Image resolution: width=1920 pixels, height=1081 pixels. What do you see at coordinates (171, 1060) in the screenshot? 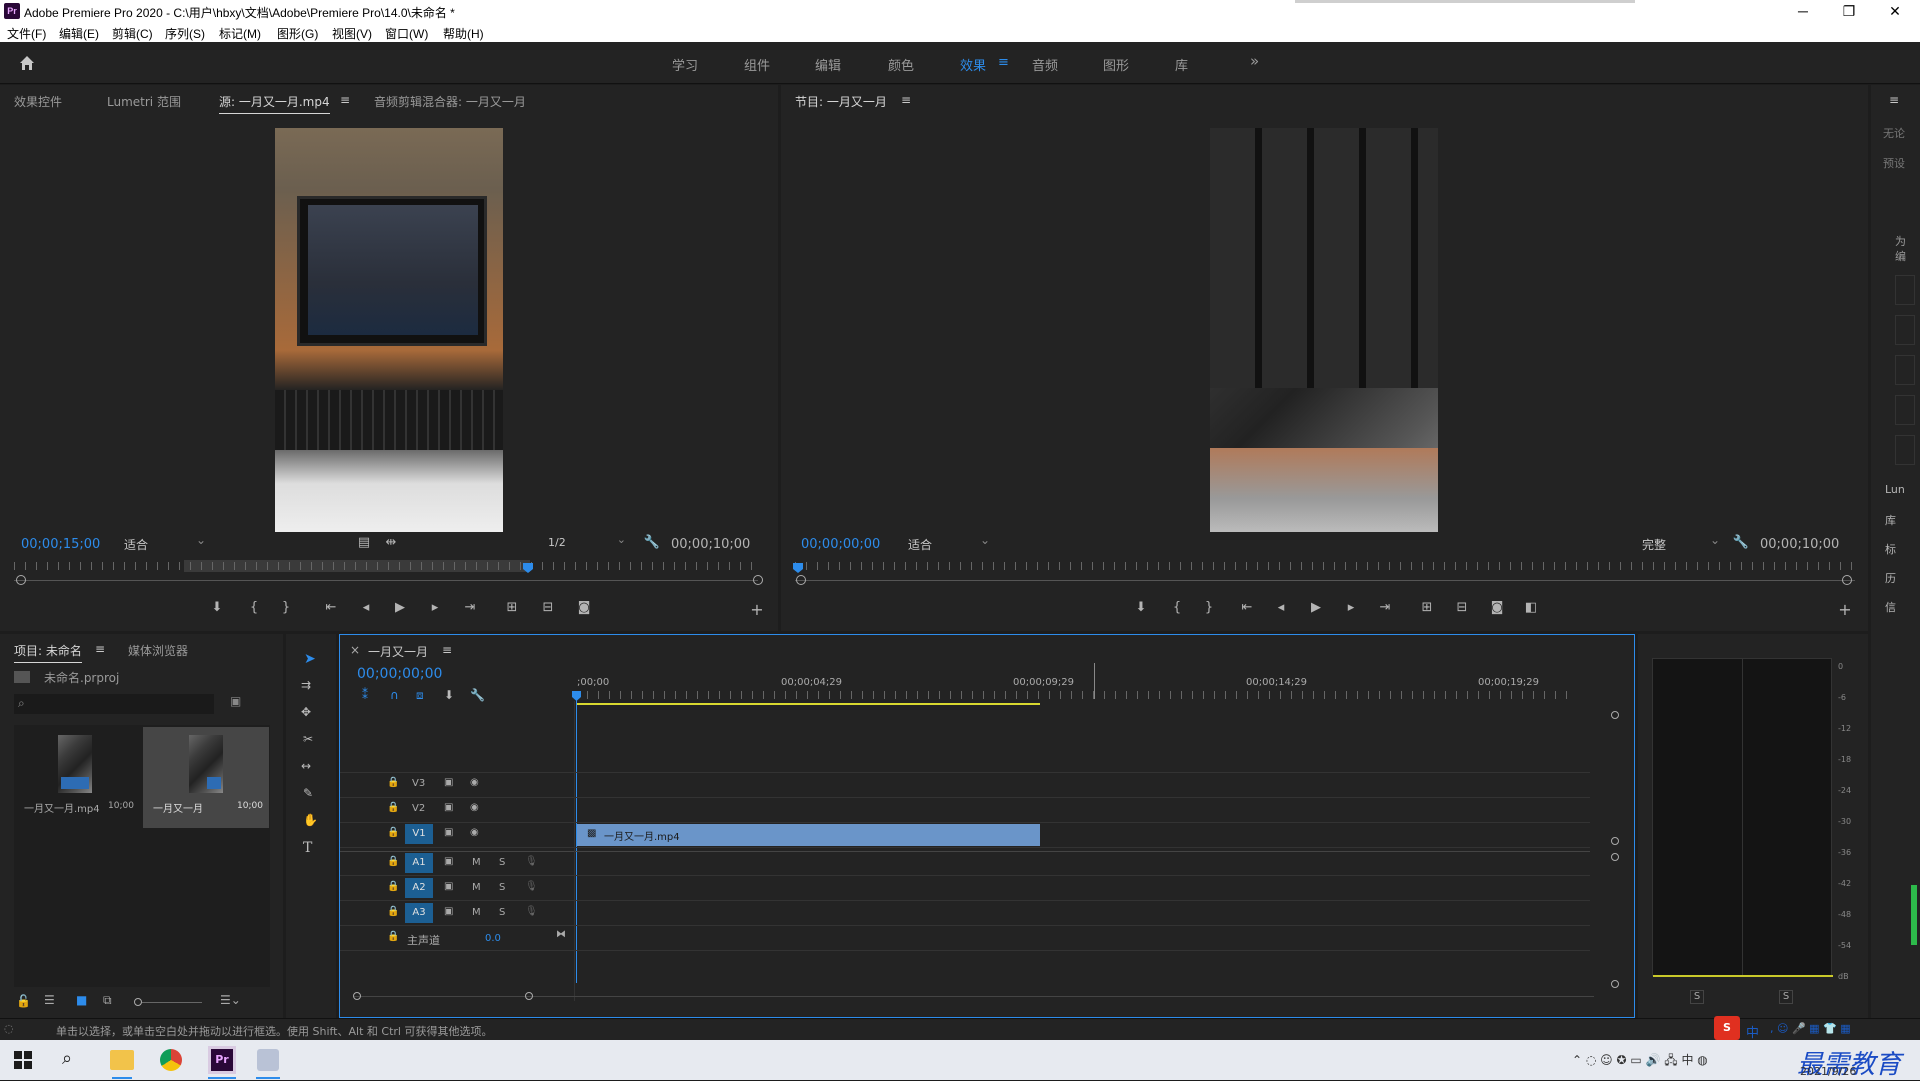
I see `chrome-icon` at bounding box center [171, 1060].